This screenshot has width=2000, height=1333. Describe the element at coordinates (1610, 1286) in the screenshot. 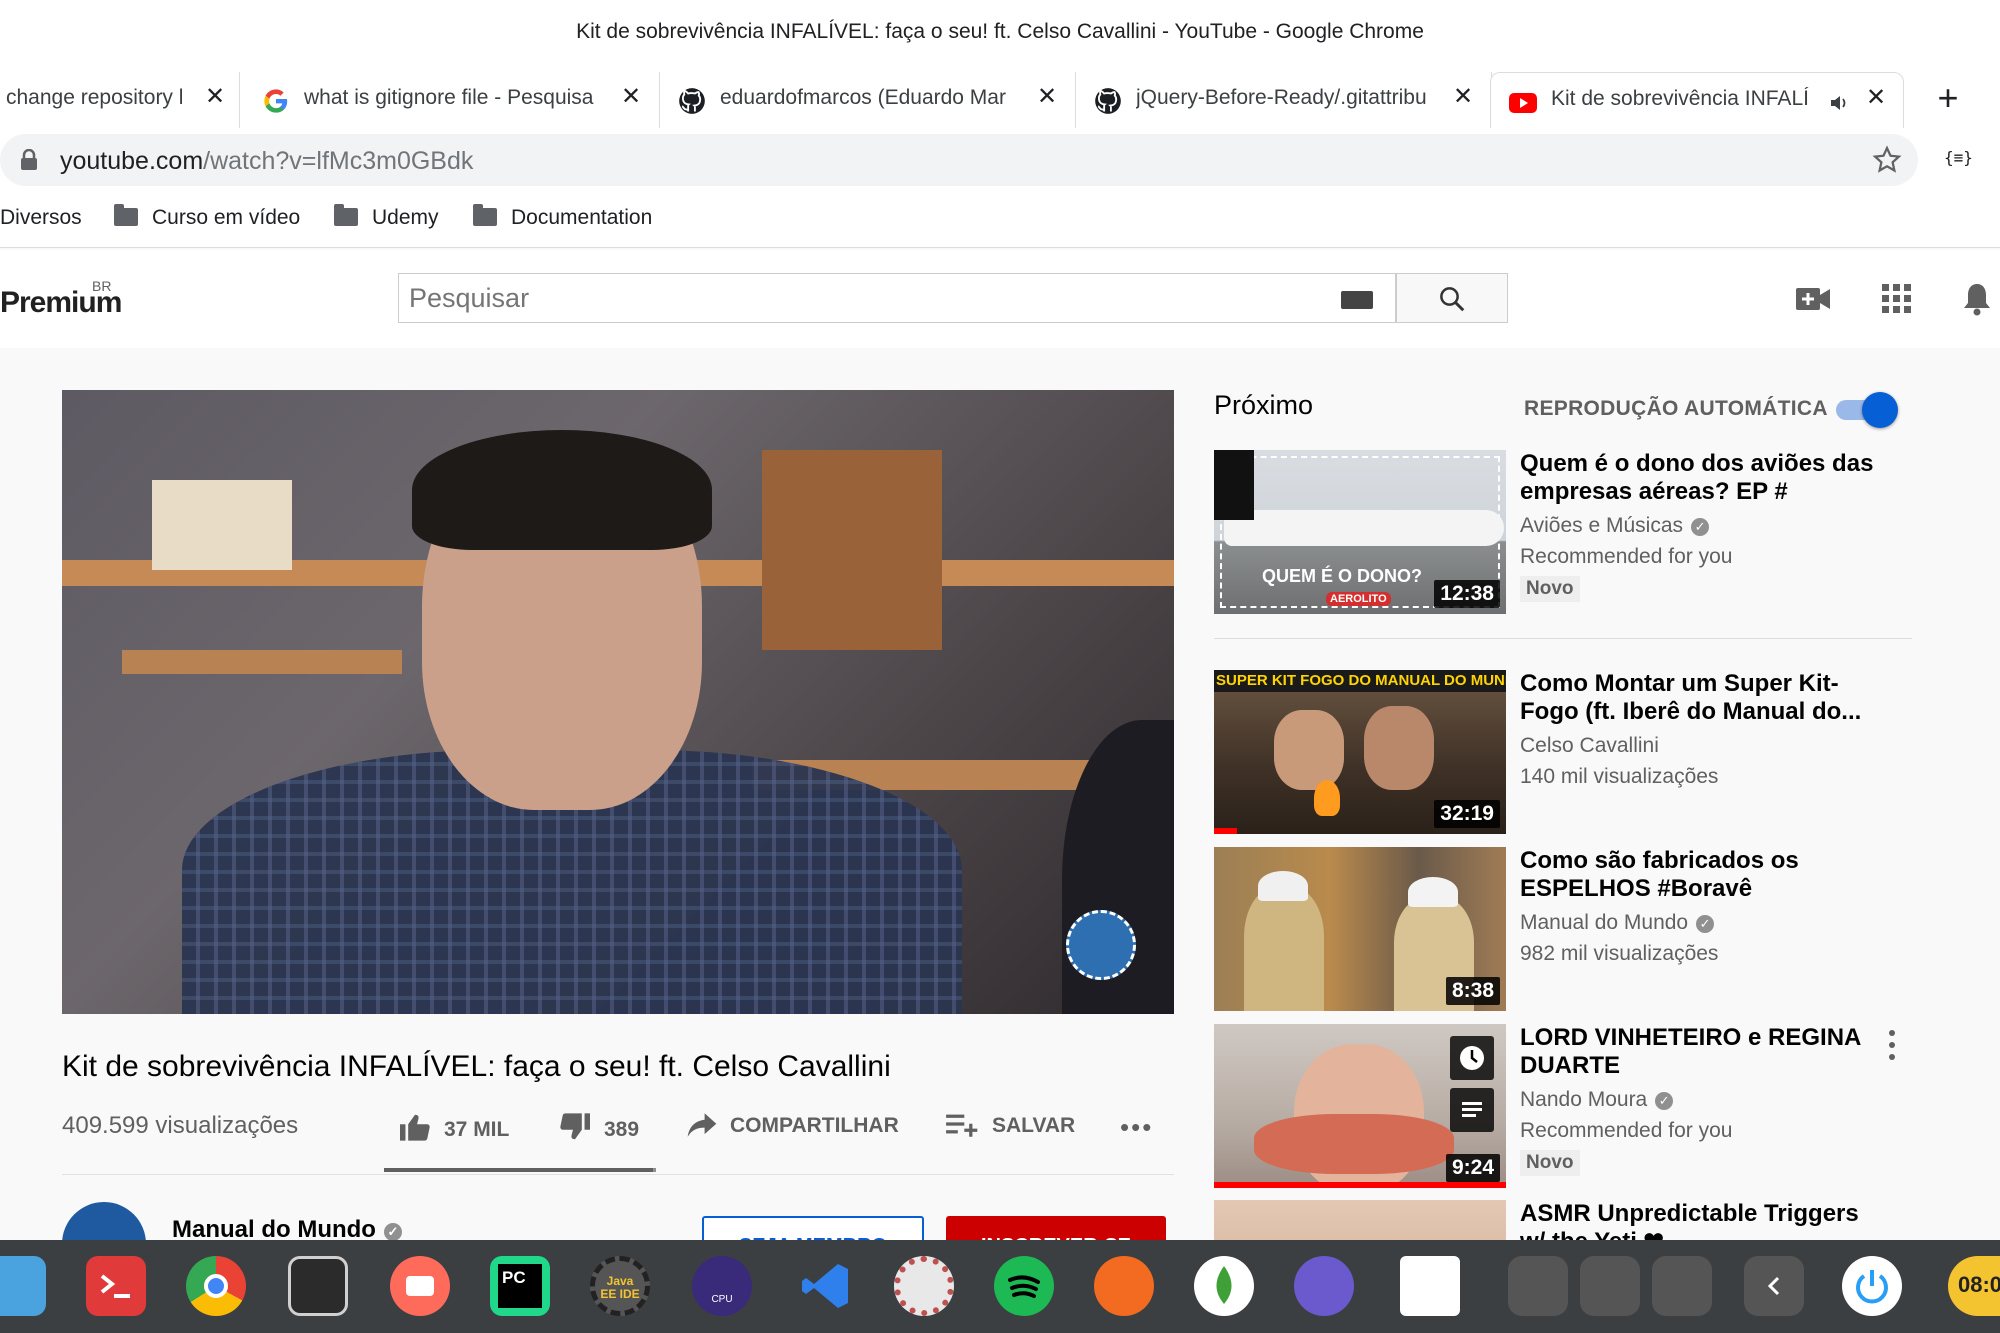

I see `volume-icon` at that location.